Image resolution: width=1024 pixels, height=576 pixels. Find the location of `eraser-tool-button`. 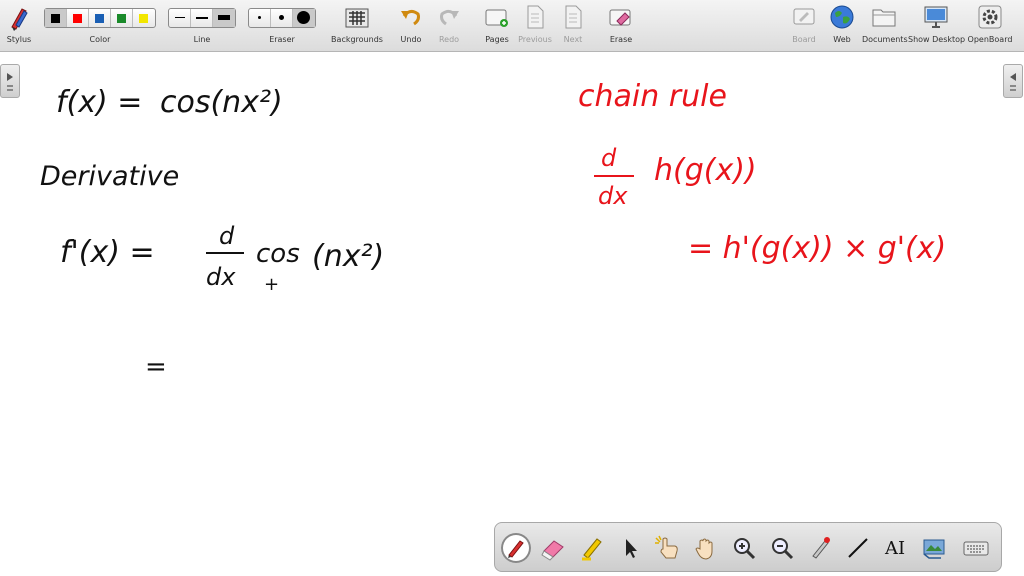

eraser-tool-button is located at coordinates (554, 548).